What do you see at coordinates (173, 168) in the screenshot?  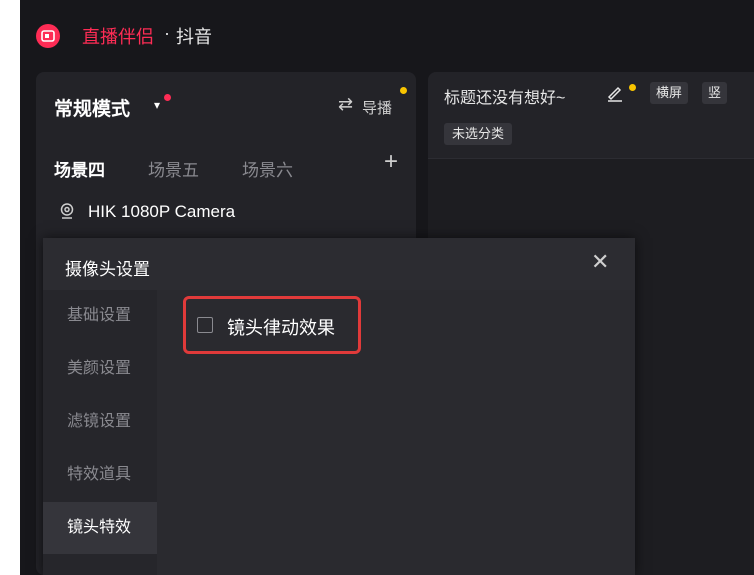 I see `tab-scene-5: 场景五` at bounding box center [173, 168].